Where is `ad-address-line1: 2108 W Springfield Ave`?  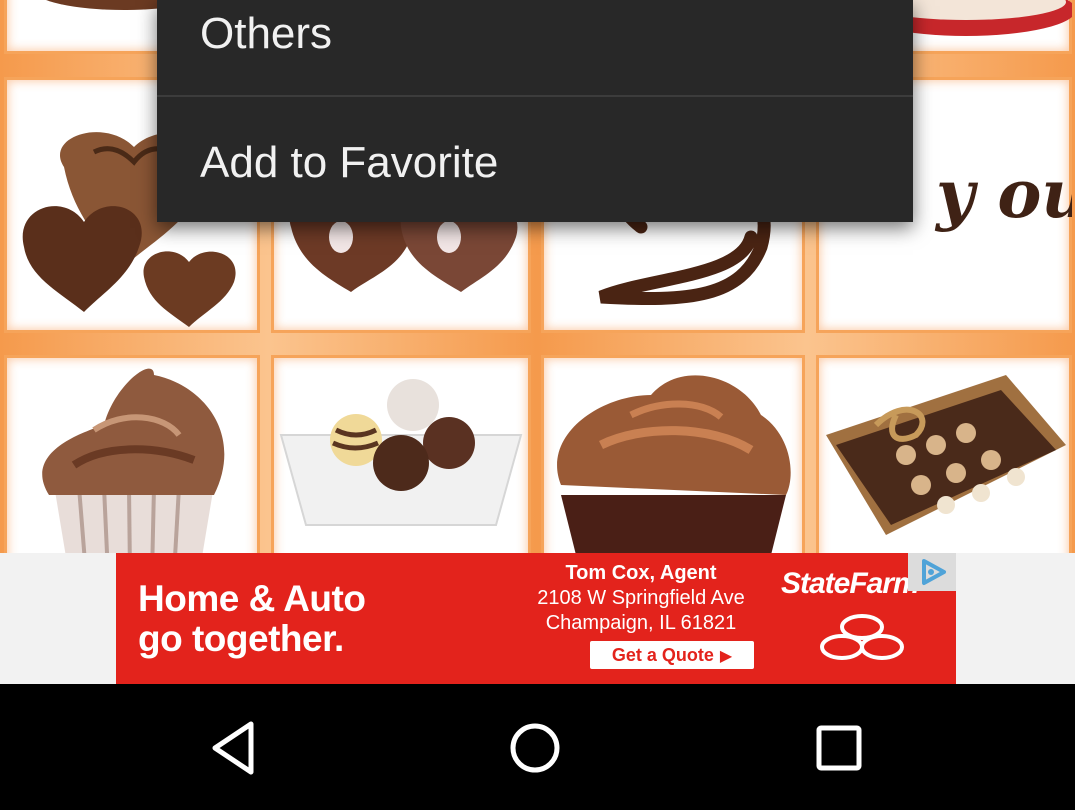 ad-address-line1: 2108 W Springfield Ave is located at coordinates (641, 598).